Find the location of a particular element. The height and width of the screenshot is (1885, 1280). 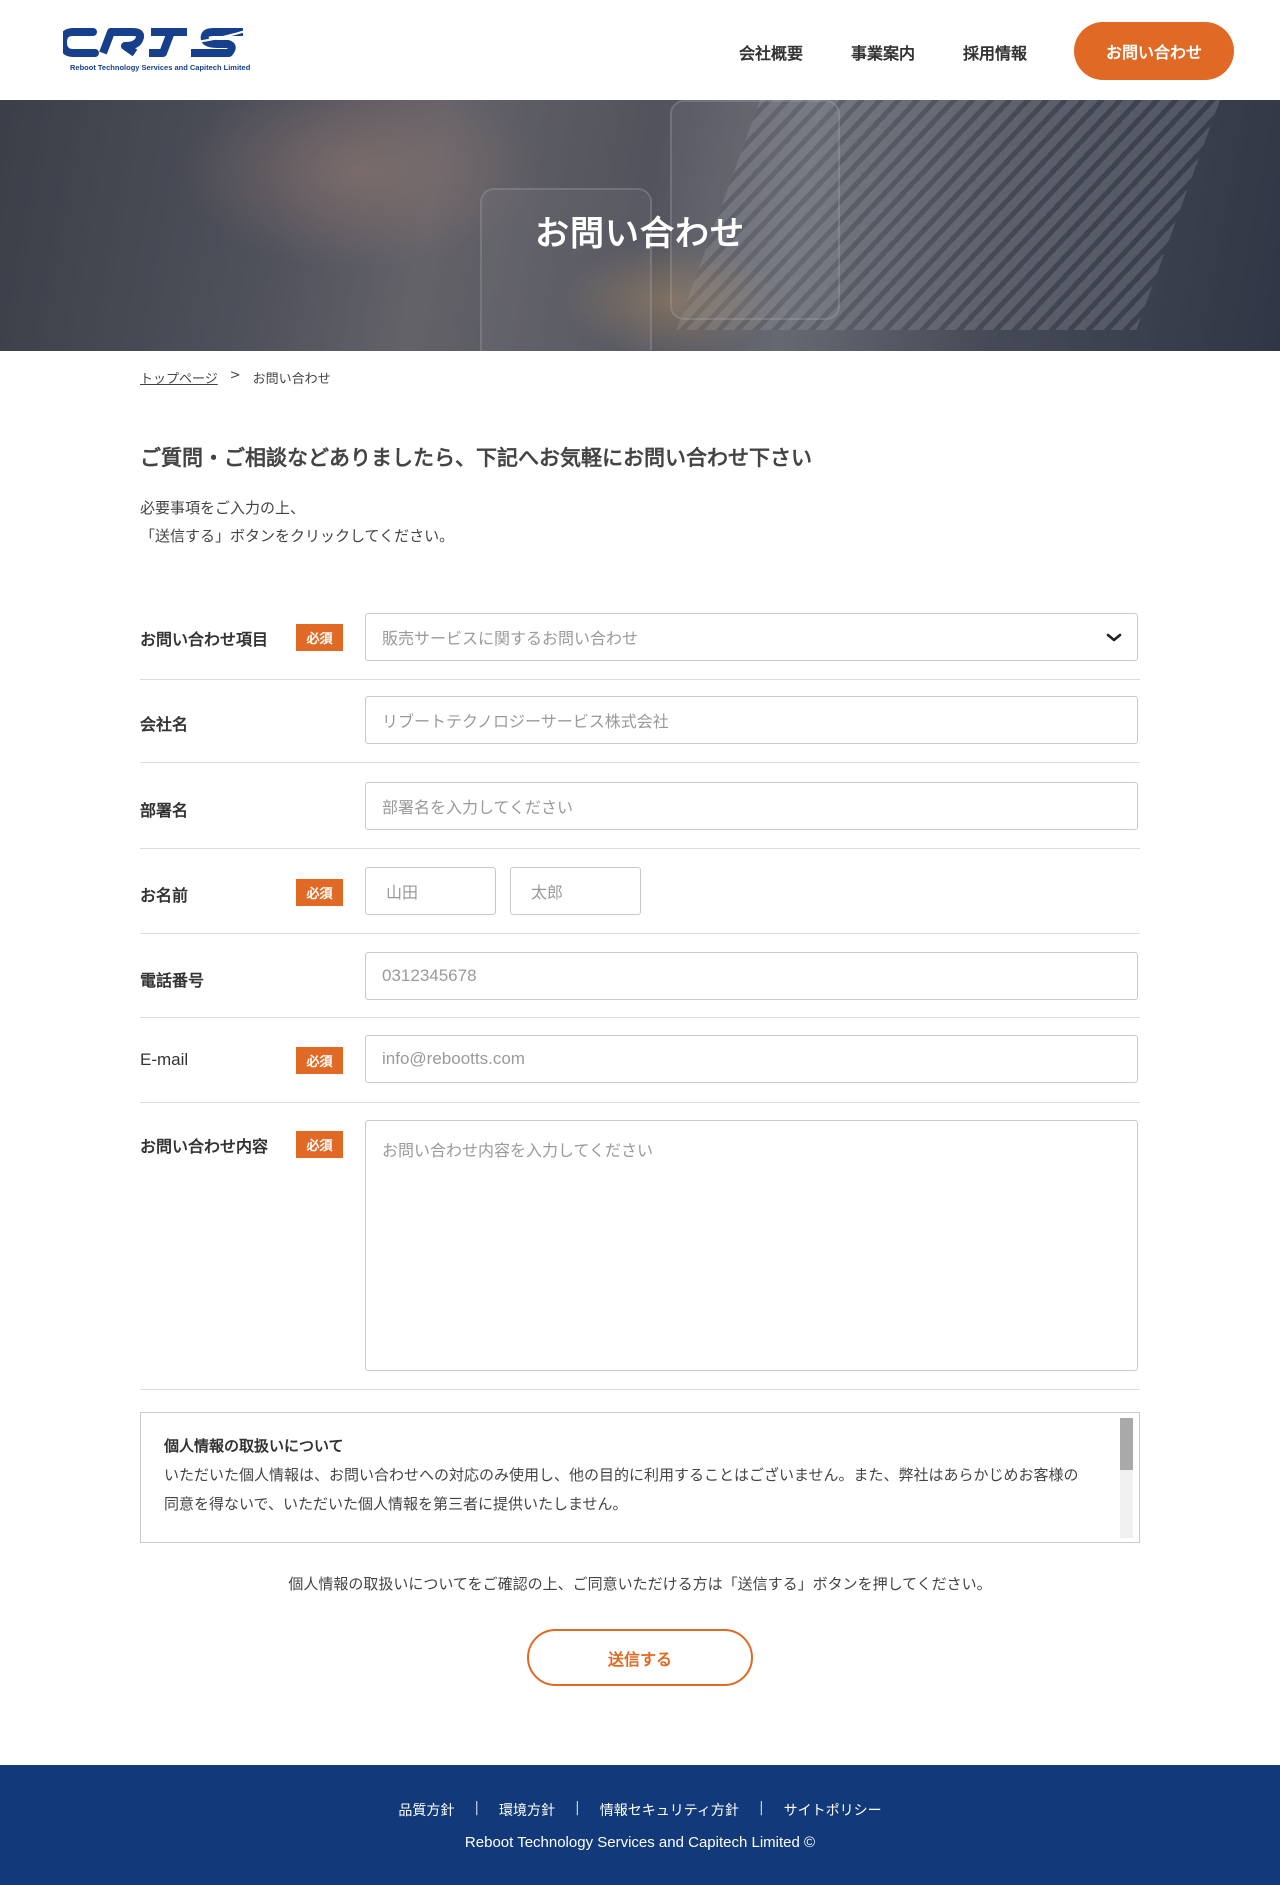

form-row-name: お名前 必須 山田 太郎 is located at coordinates (640, 891).